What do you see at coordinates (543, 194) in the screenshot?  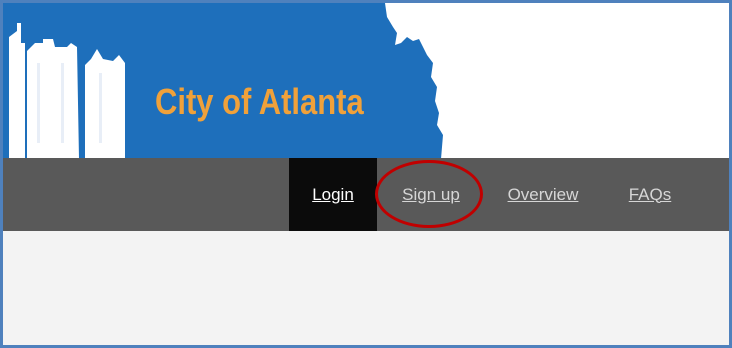 I see `nav-overview-link: Overview` at bounding box center [543, 194].